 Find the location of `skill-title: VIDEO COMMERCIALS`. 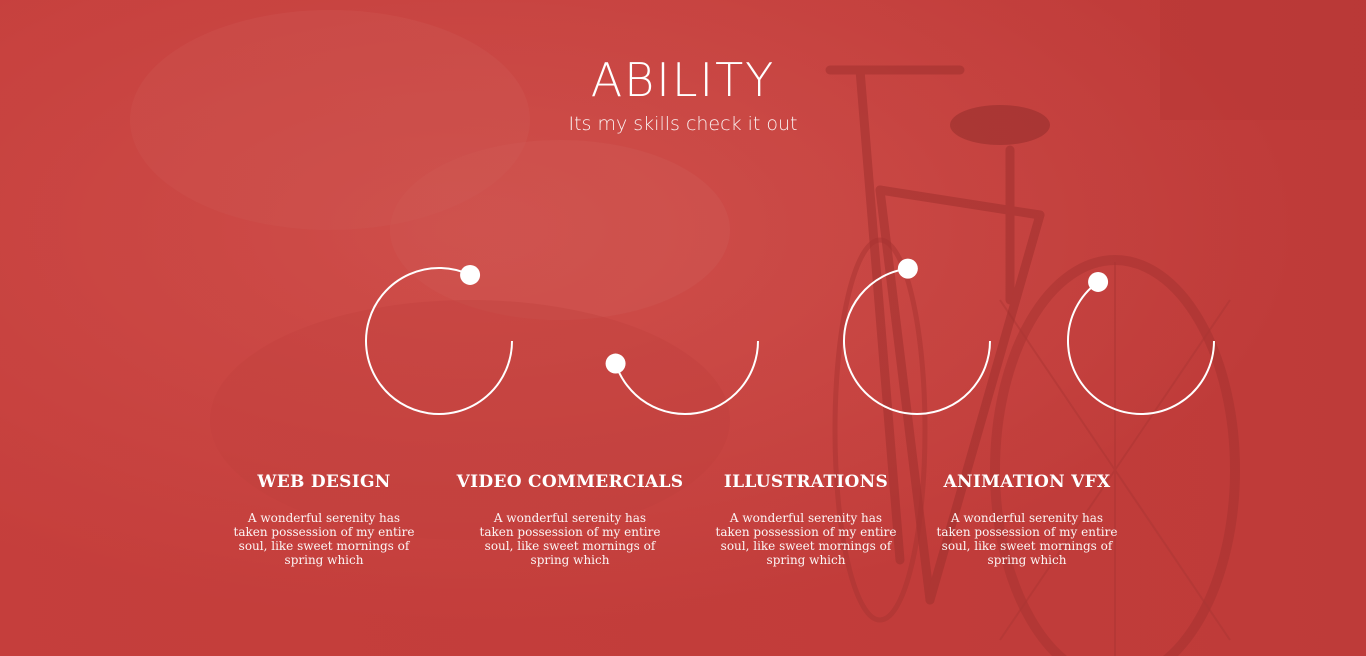

skill-title: VIDEO COMMERCIALS is located at coordinates (570, 482).